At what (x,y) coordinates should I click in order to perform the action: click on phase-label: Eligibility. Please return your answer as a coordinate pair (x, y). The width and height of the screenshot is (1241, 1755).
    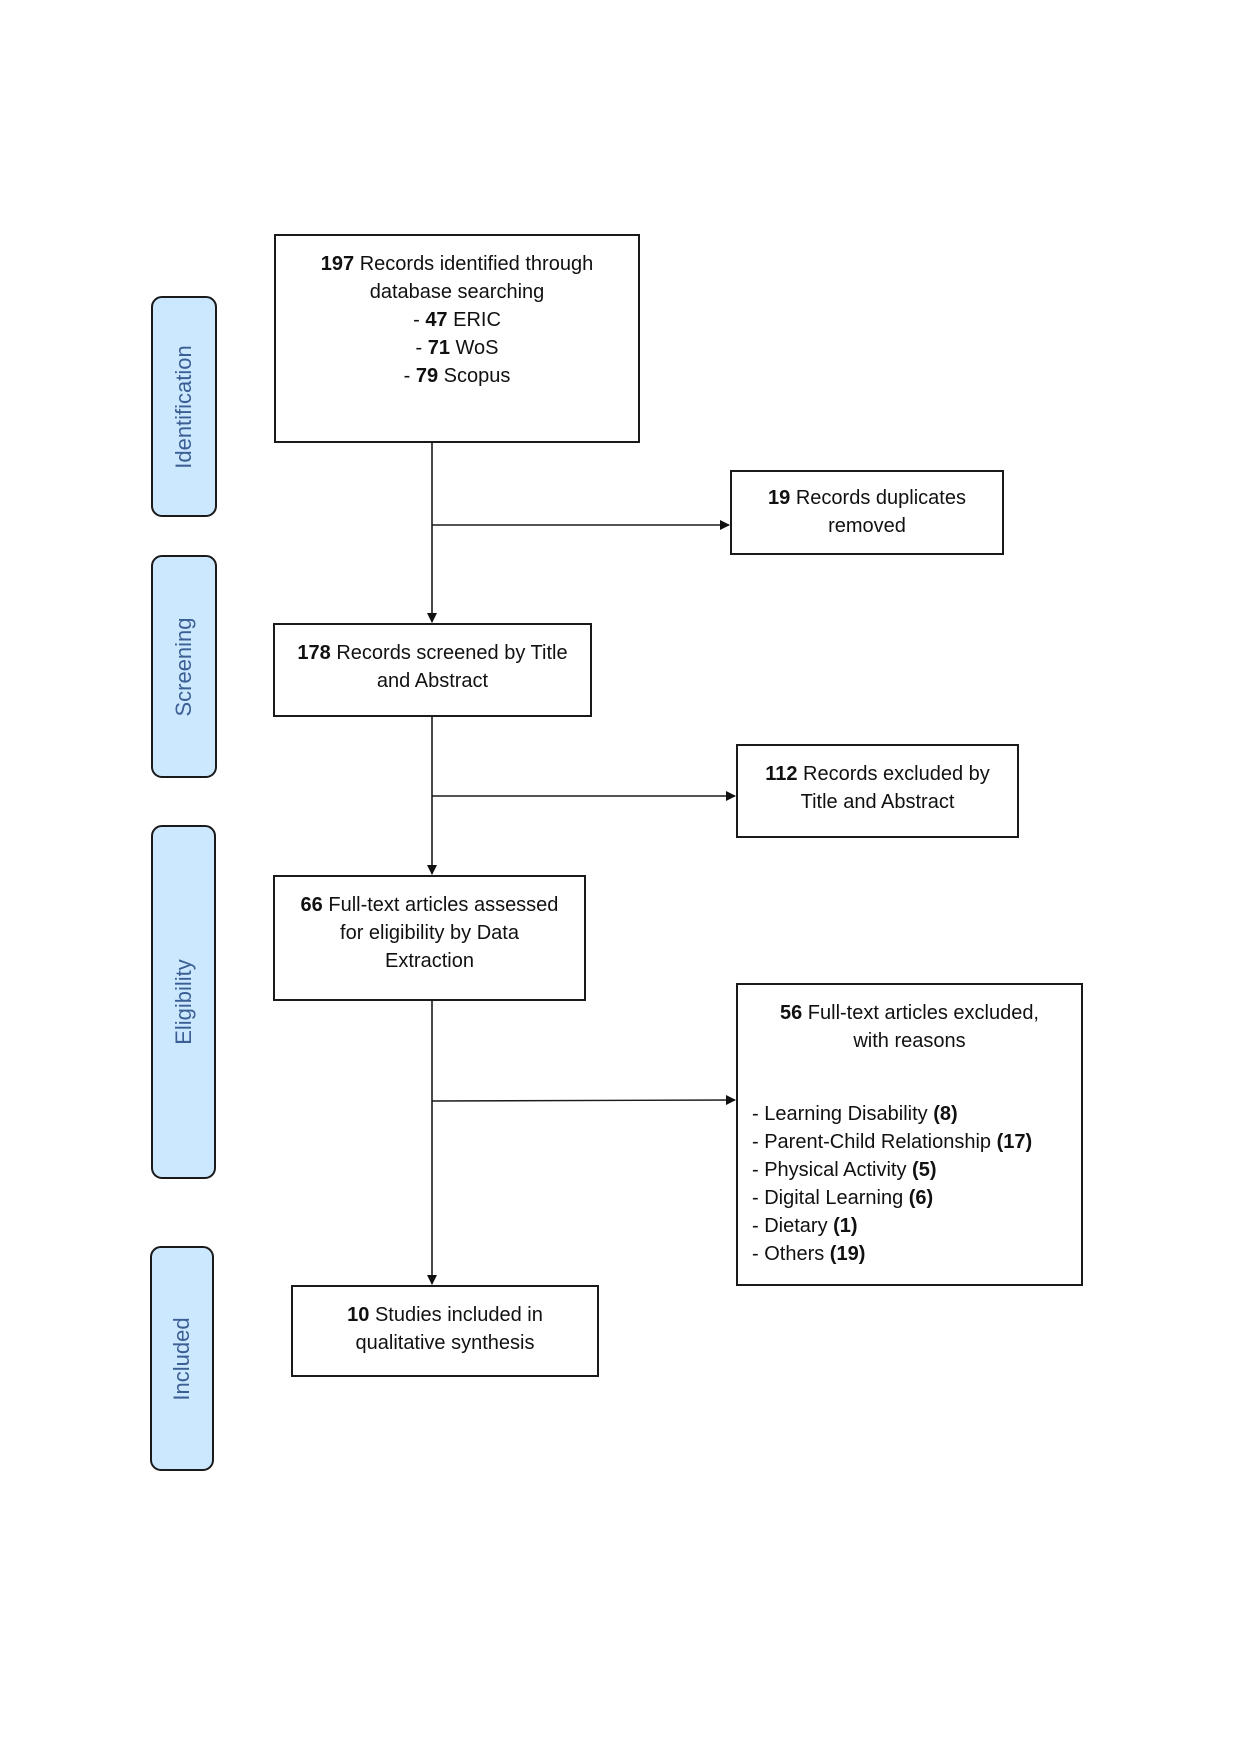
    Looking at the image, I should click on (183, 1002).